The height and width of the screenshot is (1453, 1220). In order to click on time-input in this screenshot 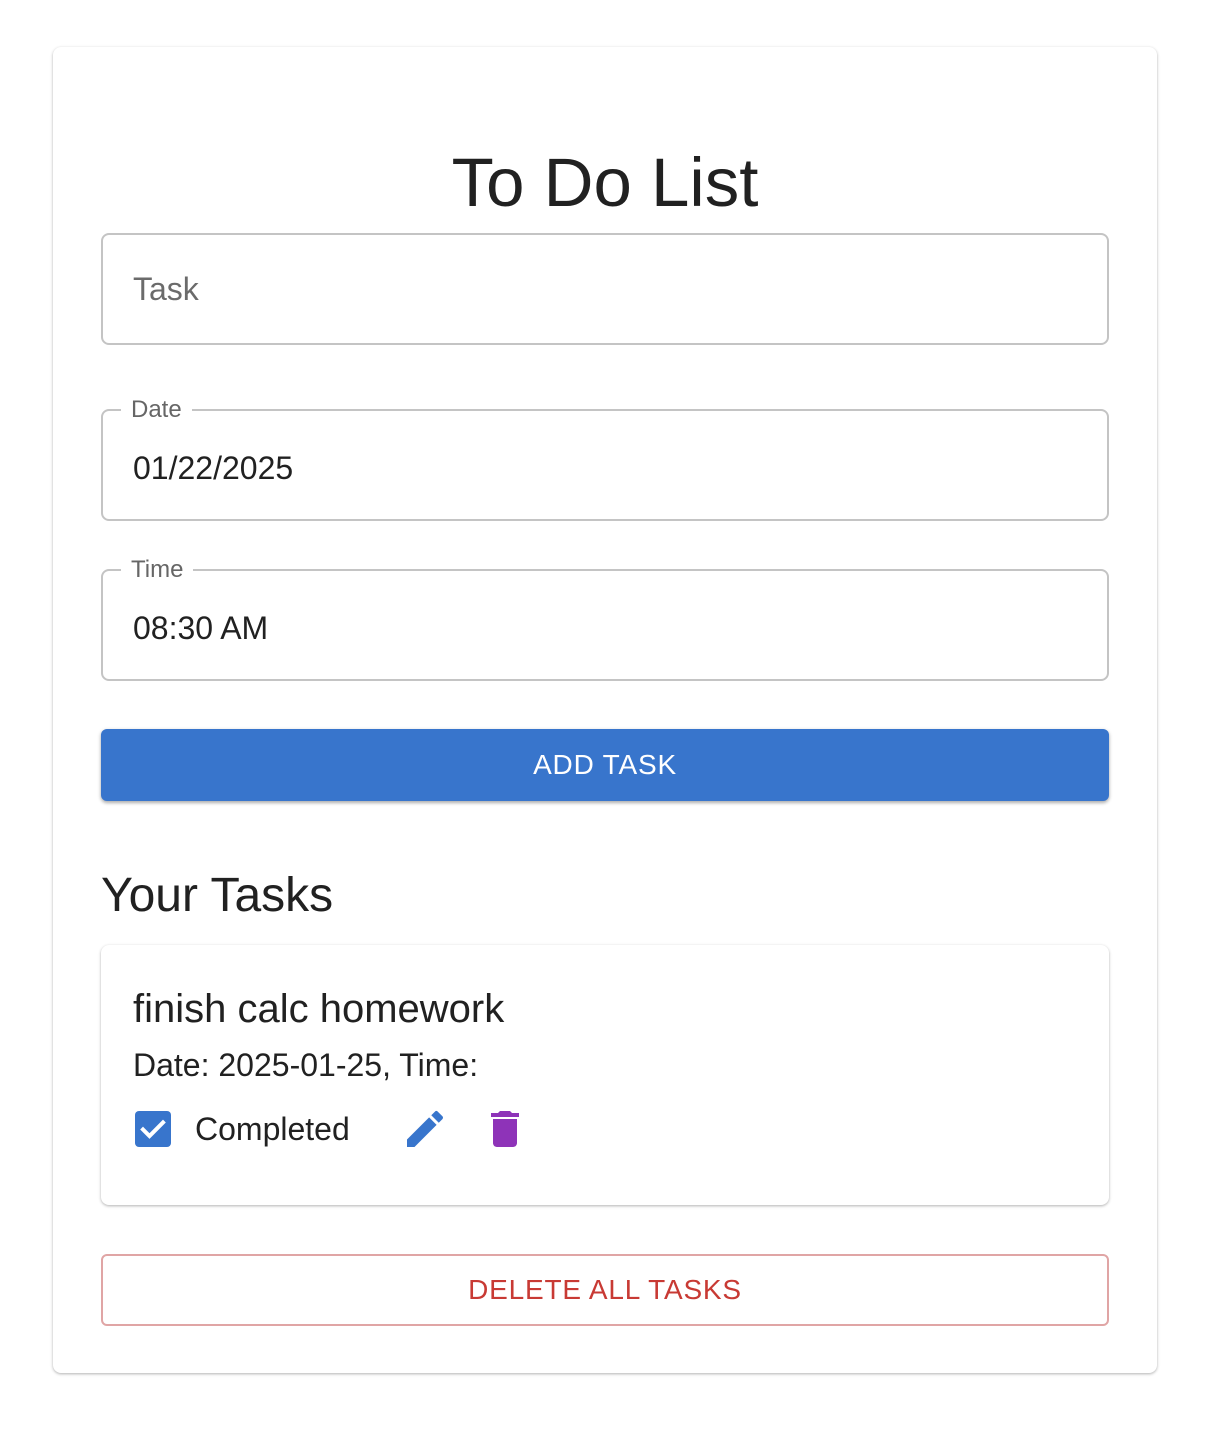, I will do `click(603, 628)`.